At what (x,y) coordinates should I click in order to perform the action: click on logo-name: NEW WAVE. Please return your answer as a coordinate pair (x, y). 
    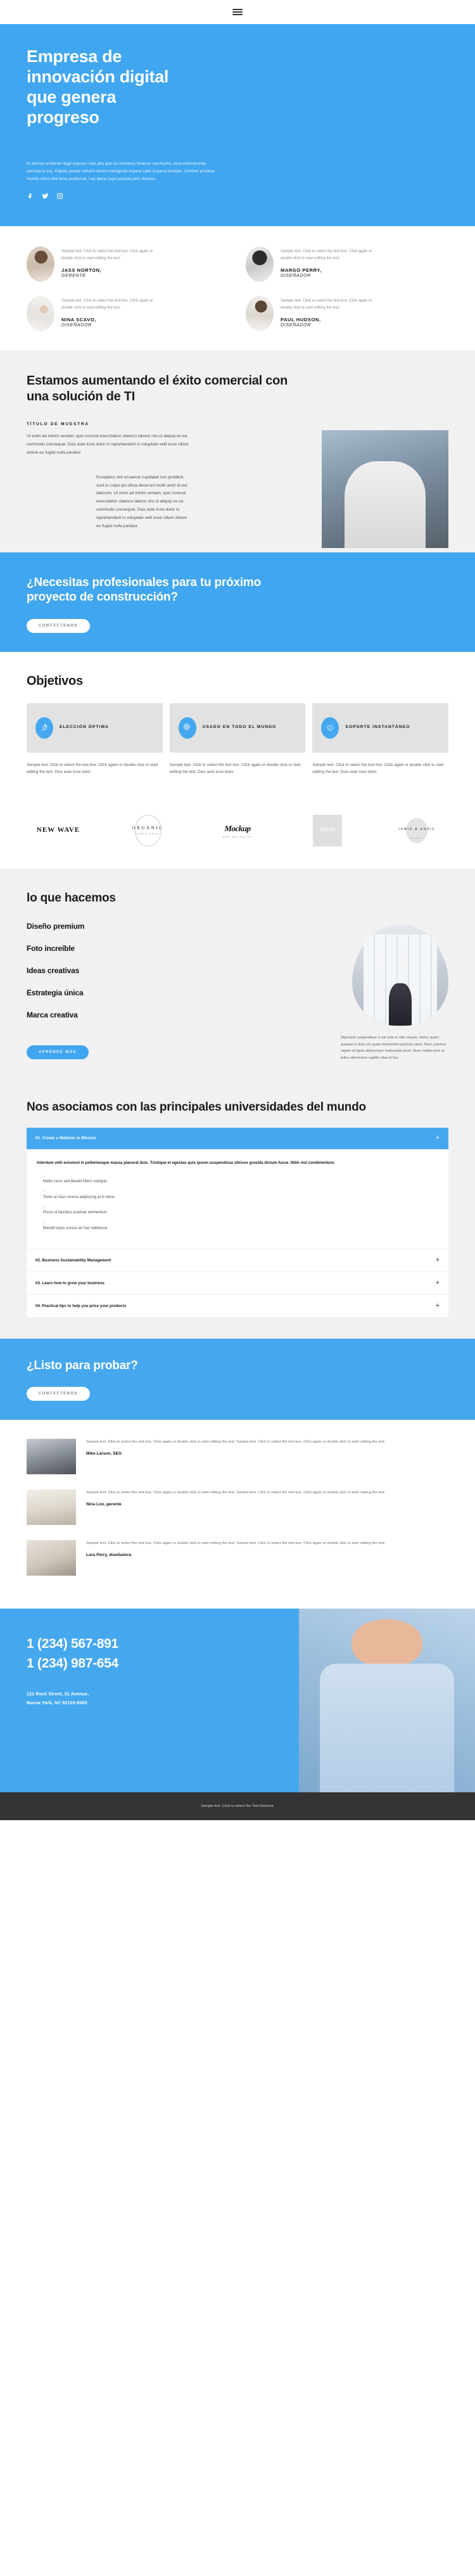
    Looking at the image, I should click on (58, 830).